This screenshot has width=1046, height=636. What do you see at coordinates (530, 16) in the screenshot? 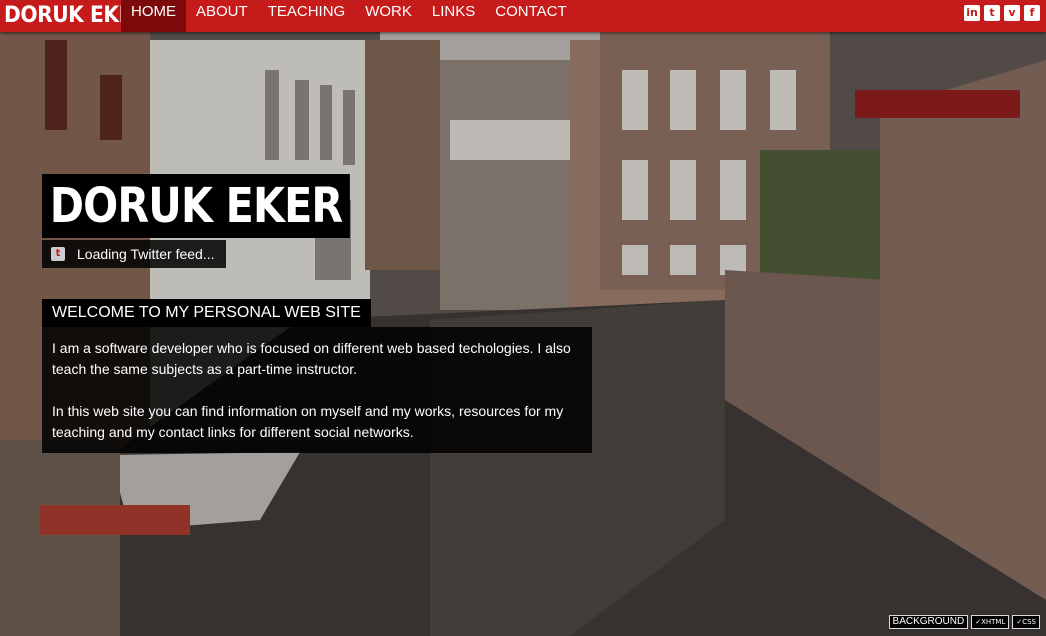
I see `nav-item-contact: CONTACT` at bounding box center [530, 16].